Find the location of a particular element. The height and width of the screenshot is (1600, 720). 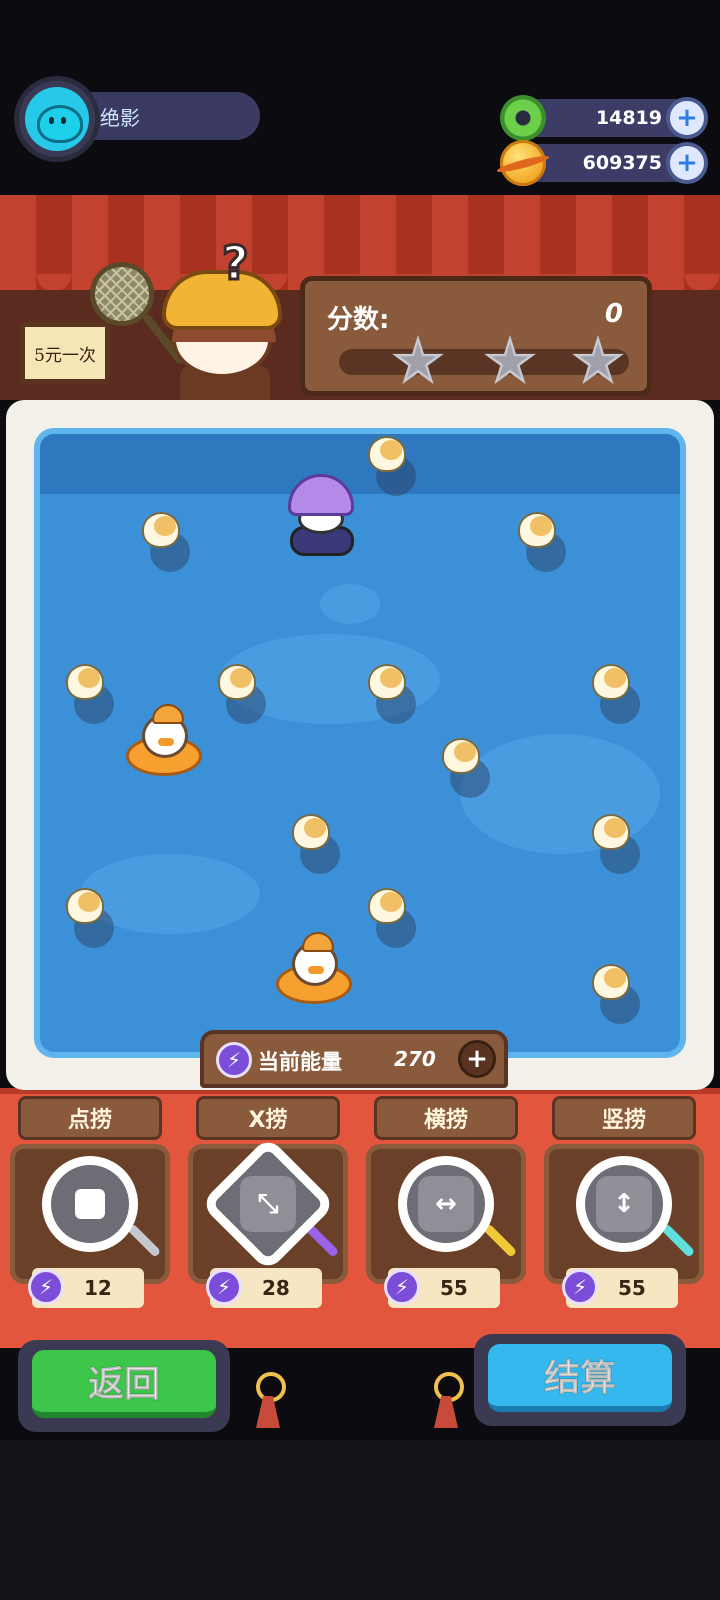

cat-avatar-icon is located at coordinates (57, 119).